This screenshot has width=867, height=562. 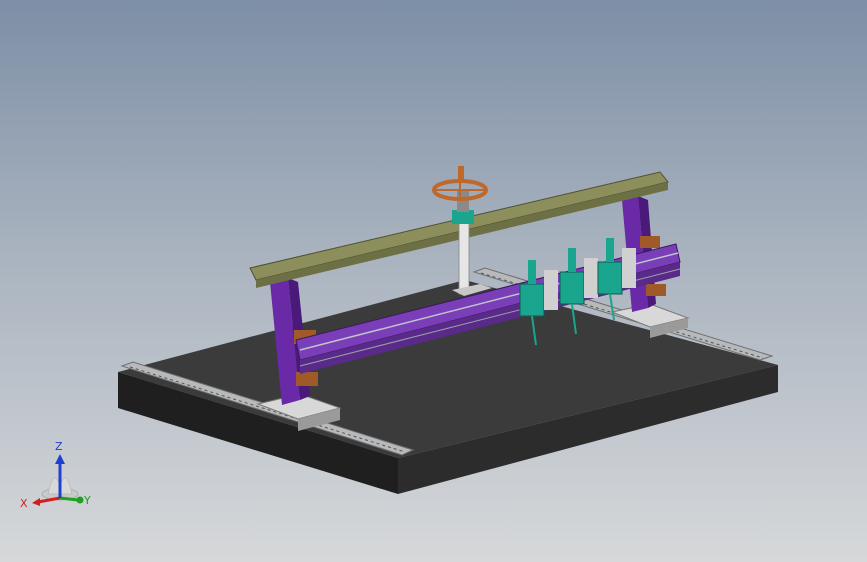 I want to click on y-axis-label: Y, so click(x=87, y=500).